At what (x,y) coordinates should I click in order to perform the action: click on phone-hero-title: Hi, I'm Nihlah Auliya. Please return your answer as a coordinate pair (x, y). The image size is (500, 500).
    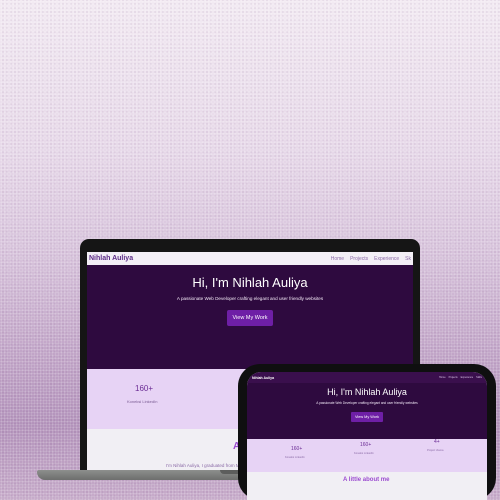
    Looking at the image, I should click on (367, 392).